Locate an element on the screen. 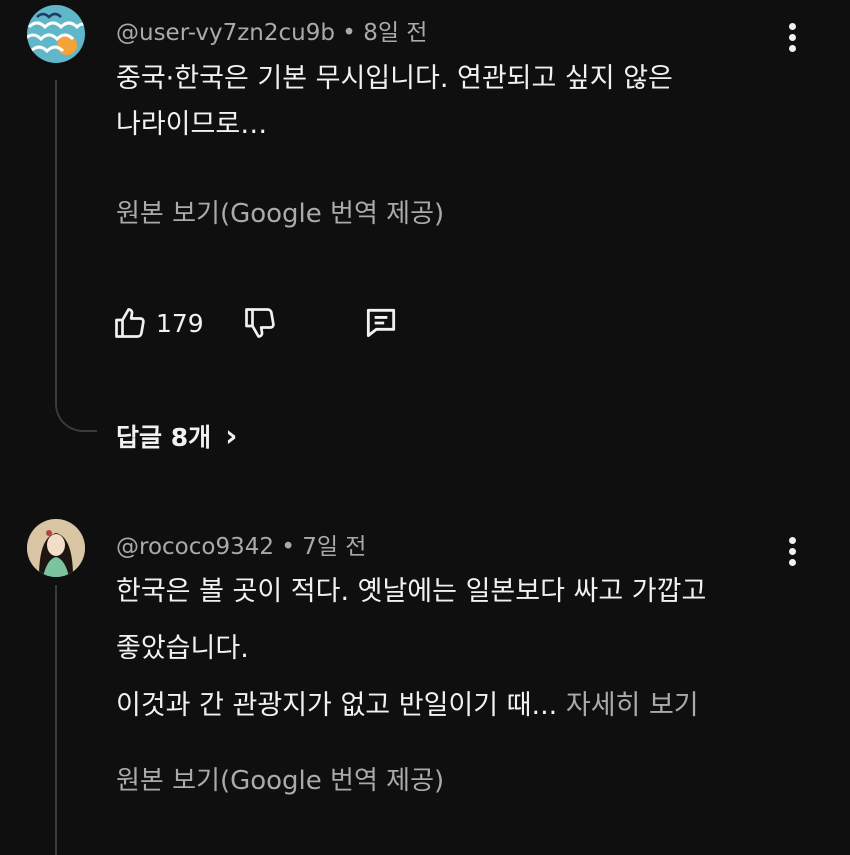 This screenshot has width=850, height=855. comment-line: 좋았습니다. is located at coordinates (182, 648).